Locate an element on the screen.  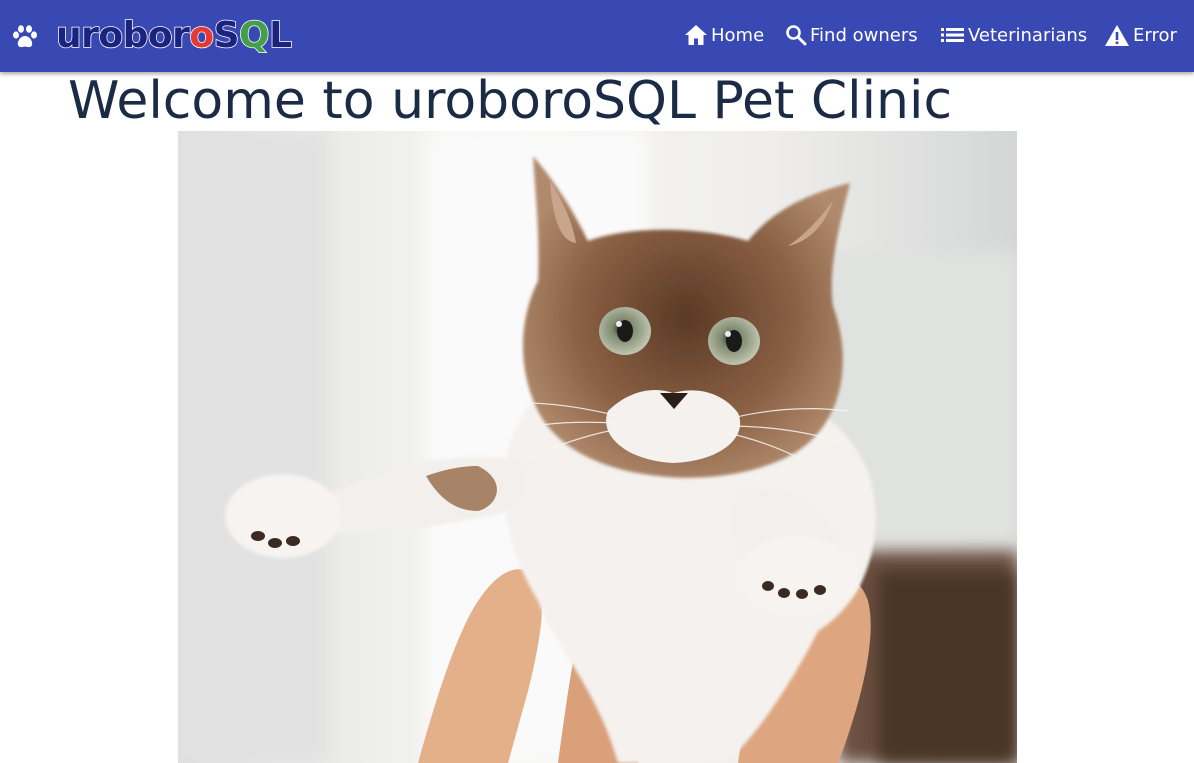
logo-text-part: urobor is located at coordinates (122, 35).